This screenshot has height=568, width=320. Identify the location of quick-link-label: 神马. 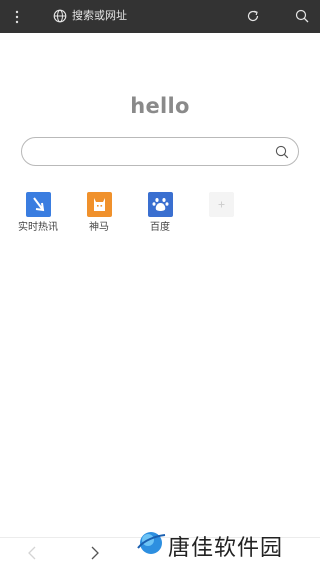
(99, 227).